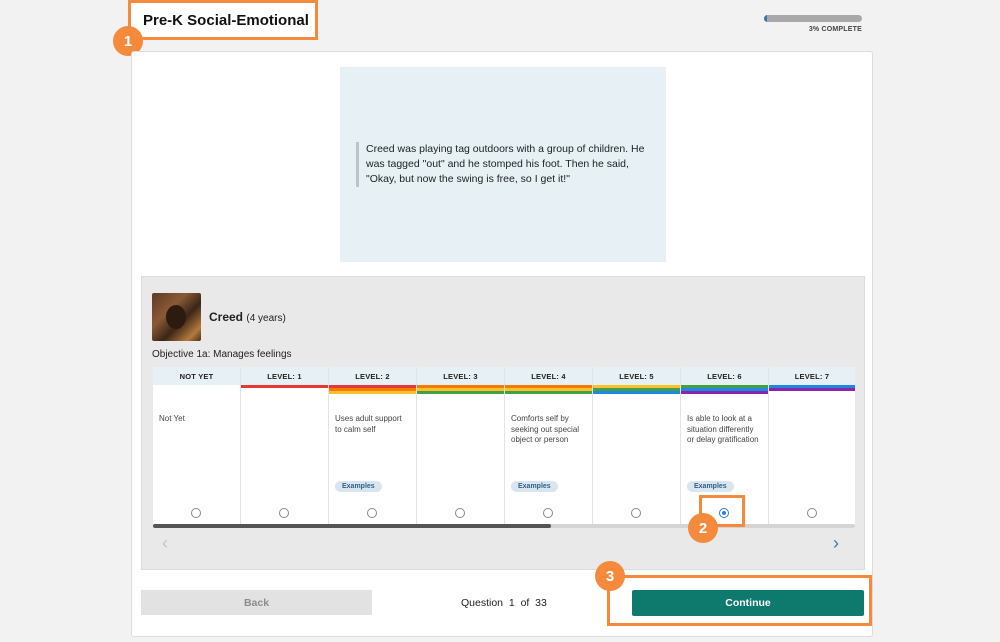 This screenshot has width=1000, height=642. I want to click on page-title-box: Pre-K Social-Emotional, so click(223, 20).